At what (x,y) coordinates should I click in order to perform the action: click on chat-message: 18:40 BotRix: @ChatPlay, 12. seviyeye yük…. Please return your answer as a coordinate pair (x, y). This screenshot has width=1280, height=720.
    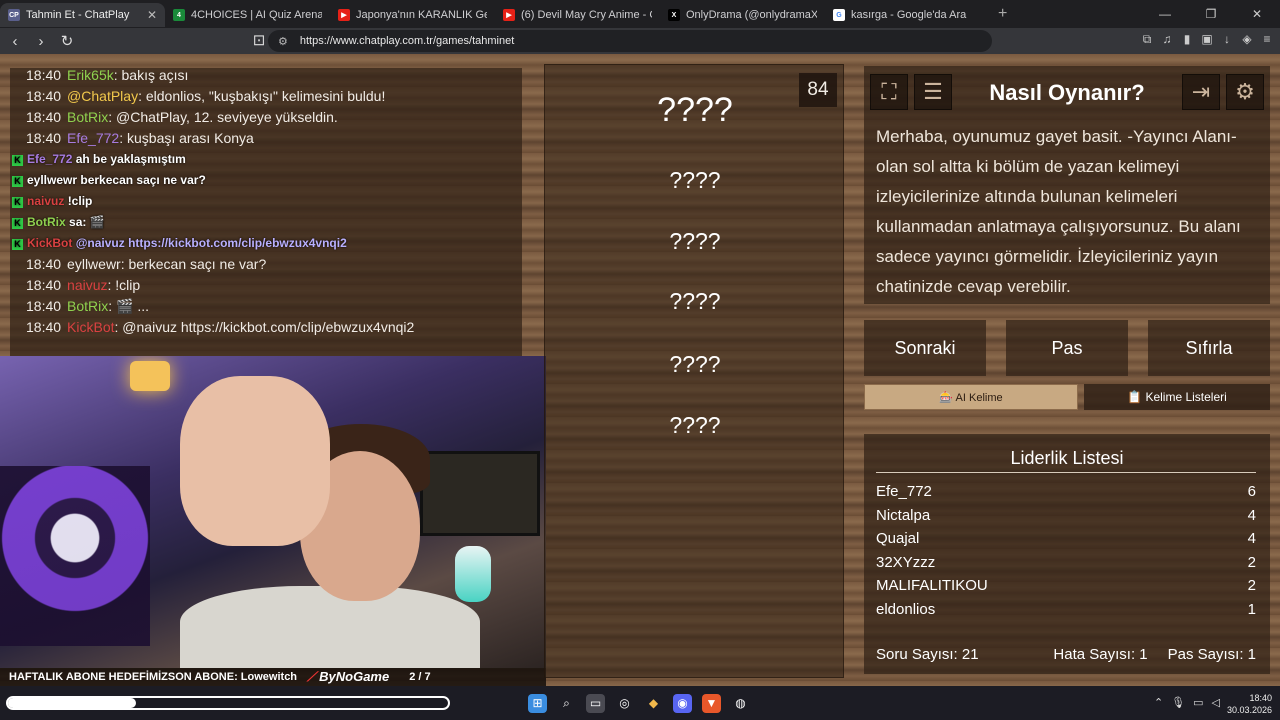
    Looking at the image, I should click on (182, 117).